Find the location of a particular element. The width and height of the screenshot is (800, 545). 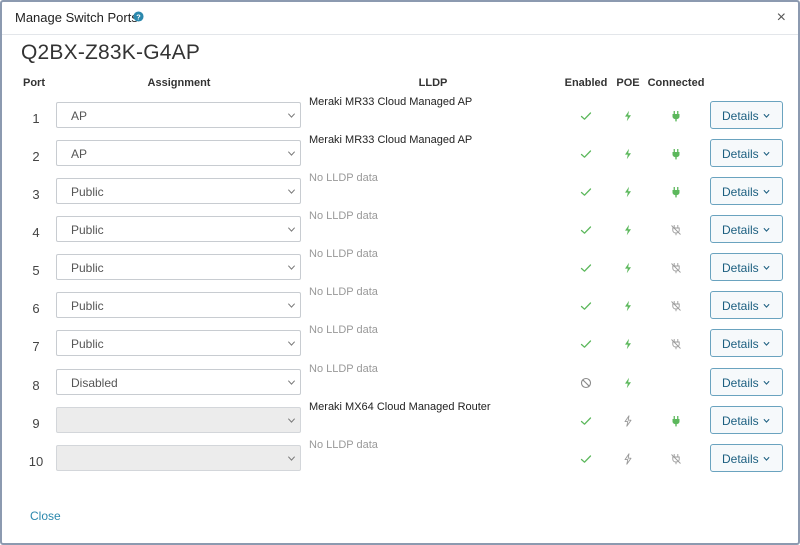

port-row: 2 AP Meraki MR33 Cloud Managed AP Details is located at coordinates (400, 156).